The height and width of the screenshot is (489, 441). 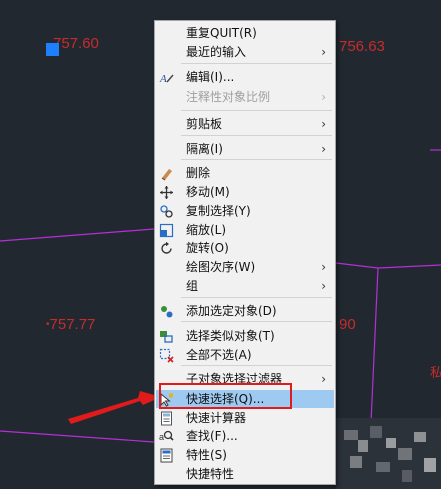 What do you see at coordinates (245, 474) in the screenshot?
I see `menu-item: 快捷特性` at bounding box center [245, 474].